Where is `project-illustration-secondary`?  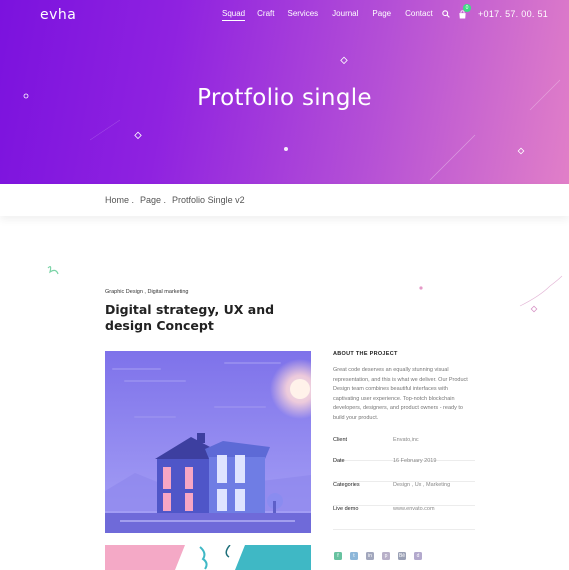
project-illustration-secondary is located at coordinates (208, 557).